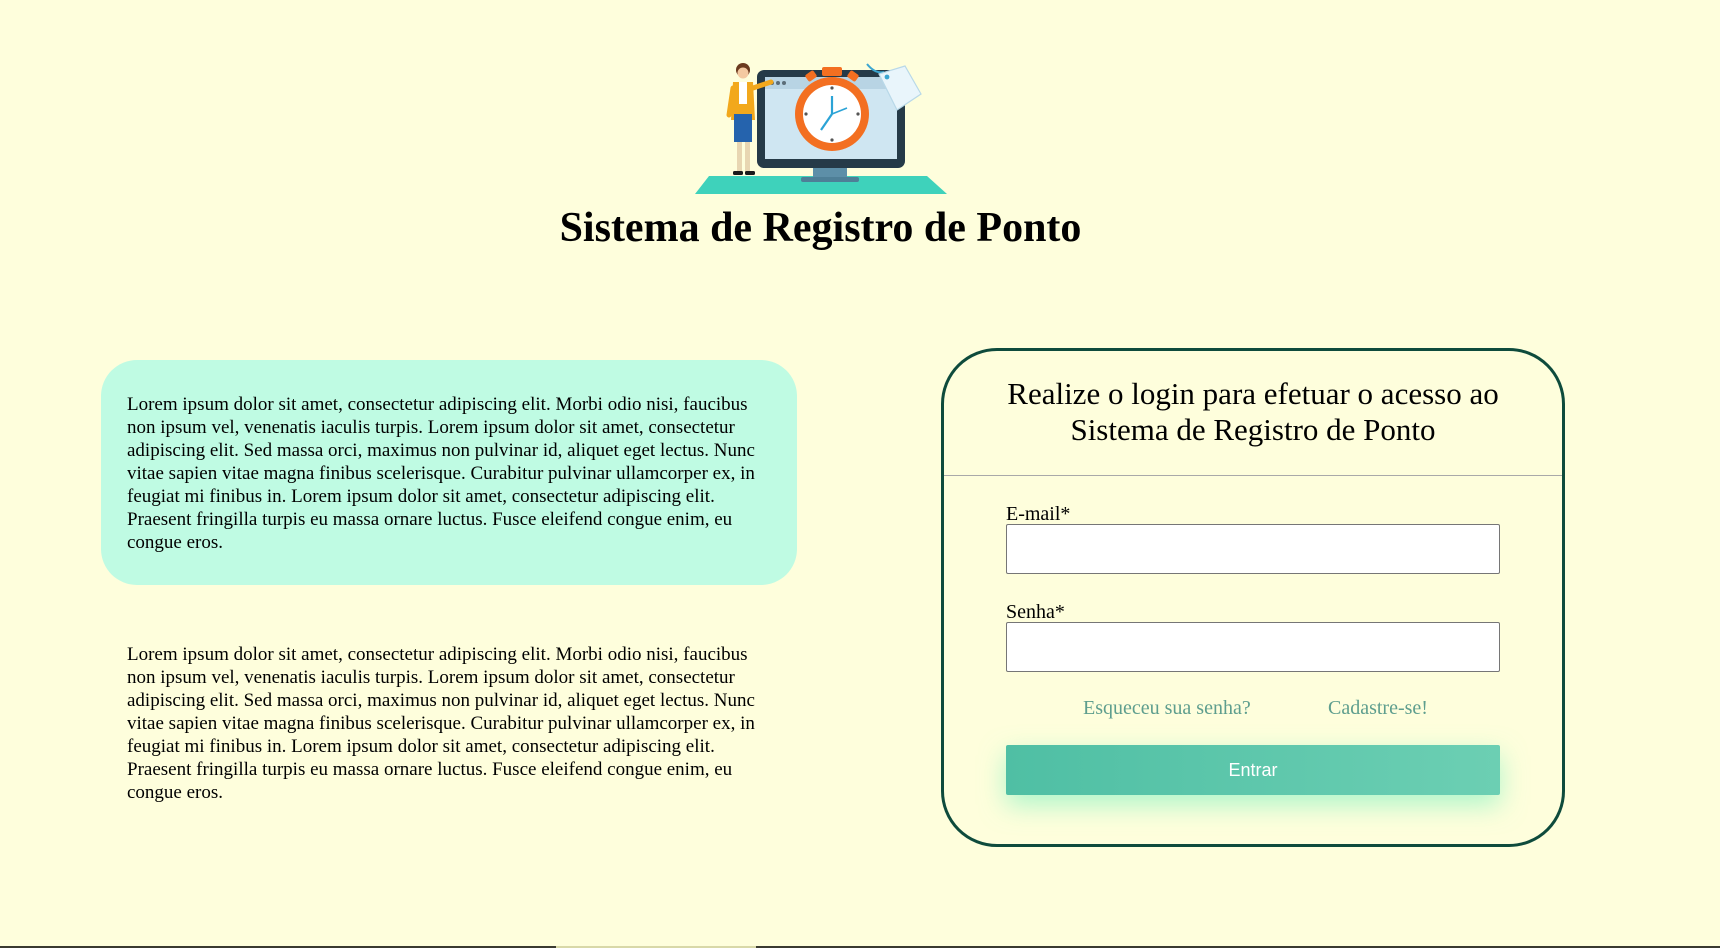  What do you see at coordinates (1253, 647) in the screenshot?
I see `password-field` at bounding box center [1253, 647].